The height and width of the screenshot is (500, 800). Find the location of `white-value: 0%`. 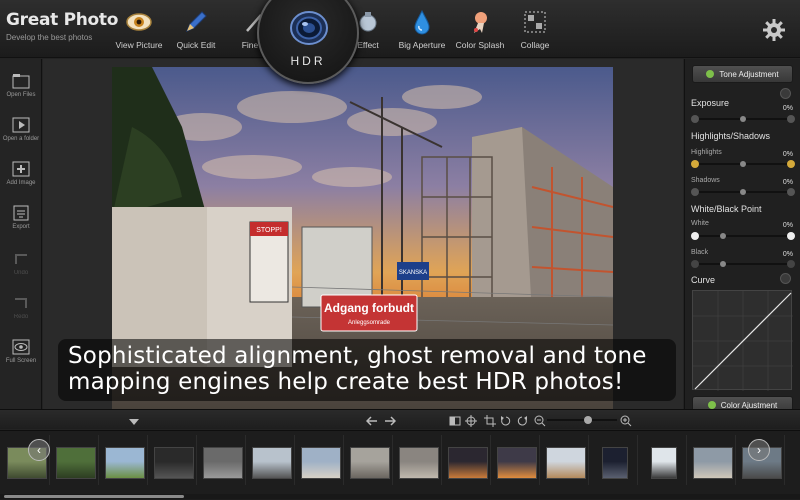

white-value: 0% is located at coordinates (787, 225).